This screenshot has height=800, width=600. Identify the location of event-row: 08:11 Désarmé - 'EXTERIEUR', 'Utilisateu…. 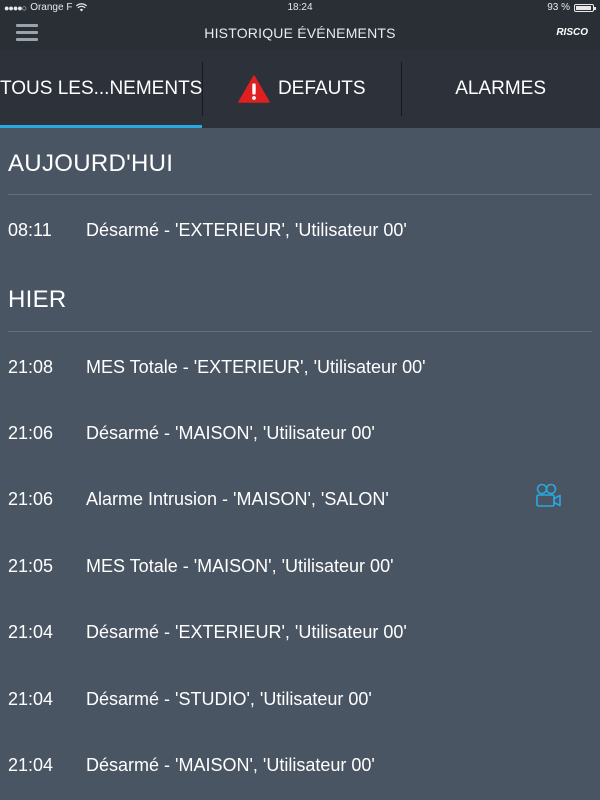
(300, 231).